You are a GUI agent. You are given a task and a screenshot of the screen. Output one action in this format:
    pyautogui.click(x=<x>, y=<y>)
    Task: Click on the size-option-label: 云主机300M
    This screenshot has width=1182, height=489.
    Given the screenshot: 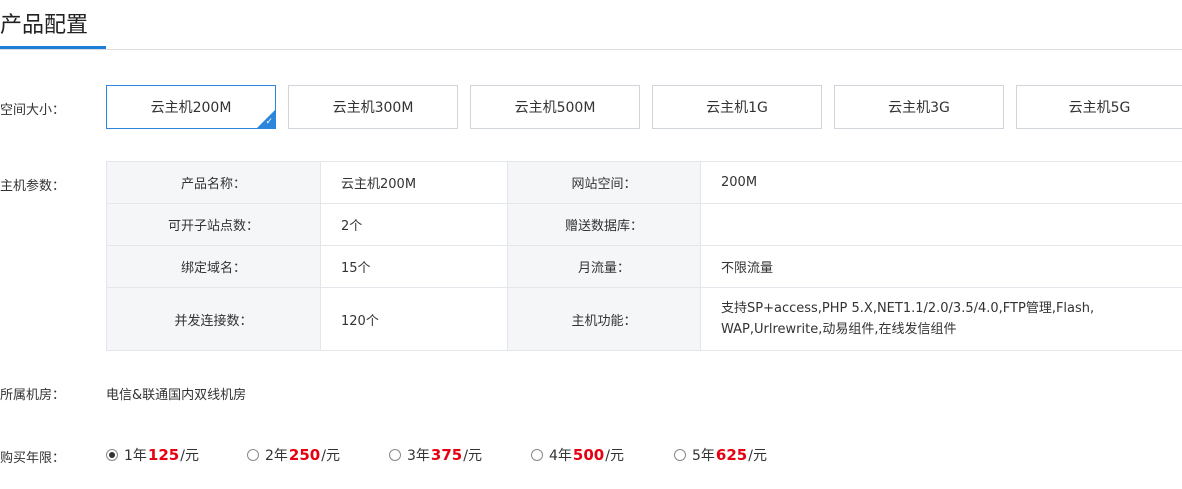 What is the action you would take?
    pyautogui.click(x=373, y=108)
    